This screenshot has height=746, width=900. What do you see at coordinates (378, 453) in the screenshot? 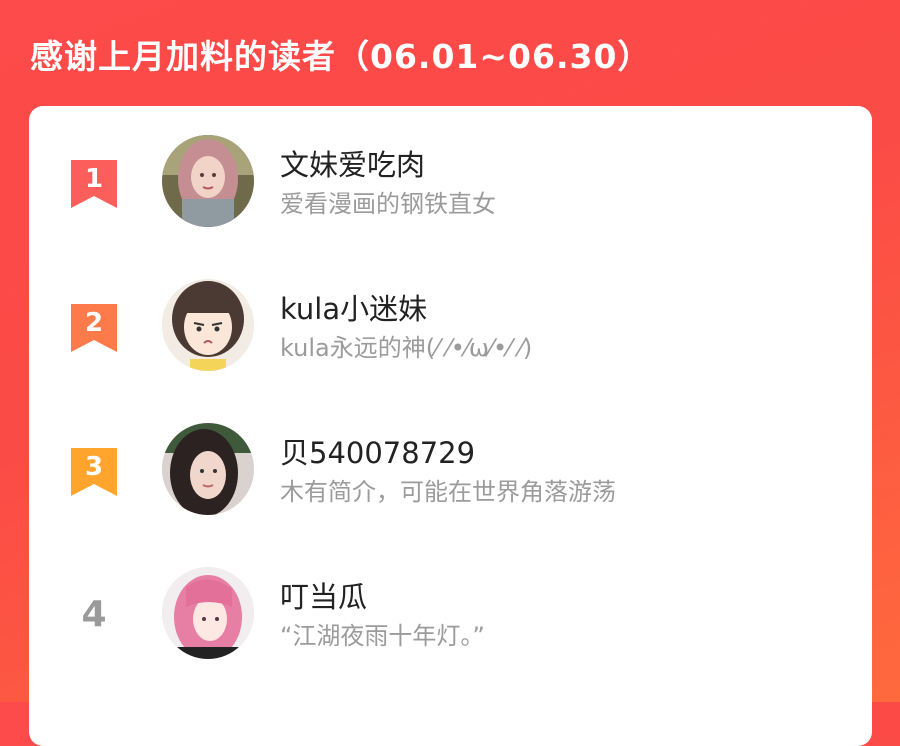
I see `reader-name: 贝540078729` at bounding box center [378, 453].